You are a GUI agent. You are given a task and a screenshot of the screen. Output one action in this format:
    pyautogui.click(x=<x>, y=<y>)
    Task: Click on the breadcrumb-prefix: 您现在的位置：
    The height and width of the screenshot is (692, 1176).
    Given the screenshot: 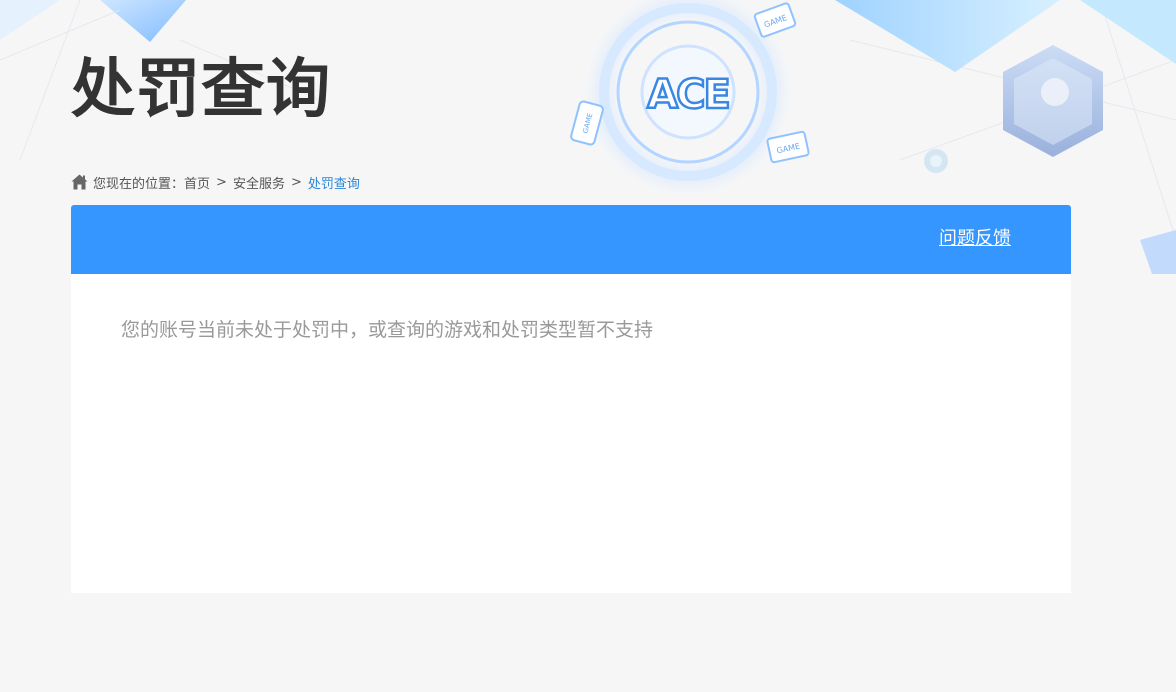 What is the action you would take?
    pyautogui.click(x=139, y=184)
    